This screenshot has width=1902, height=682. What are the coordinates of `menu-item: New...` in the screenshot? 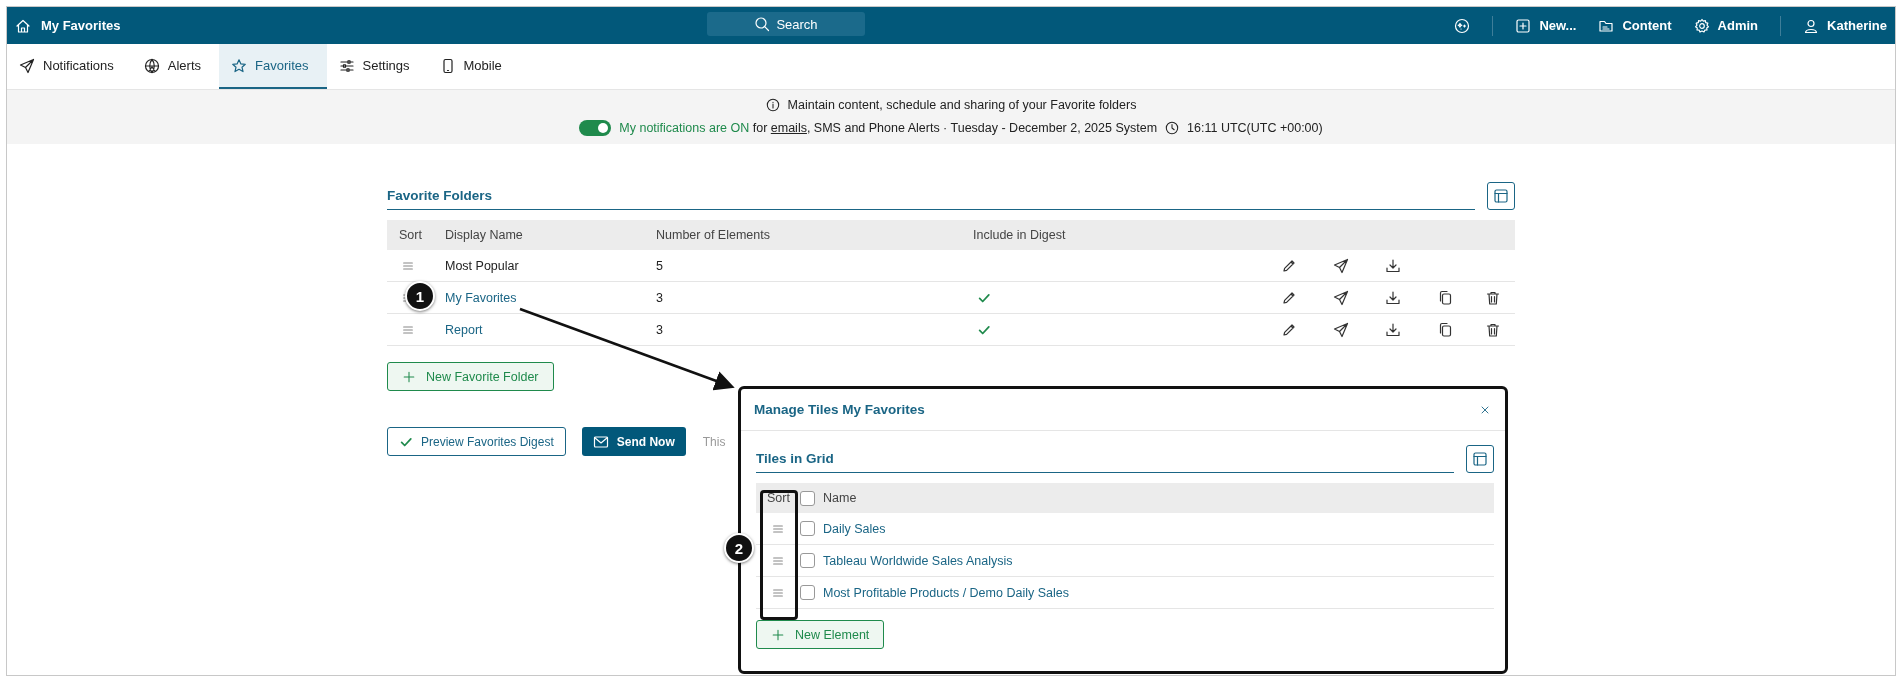 It's located at (1546, 25).